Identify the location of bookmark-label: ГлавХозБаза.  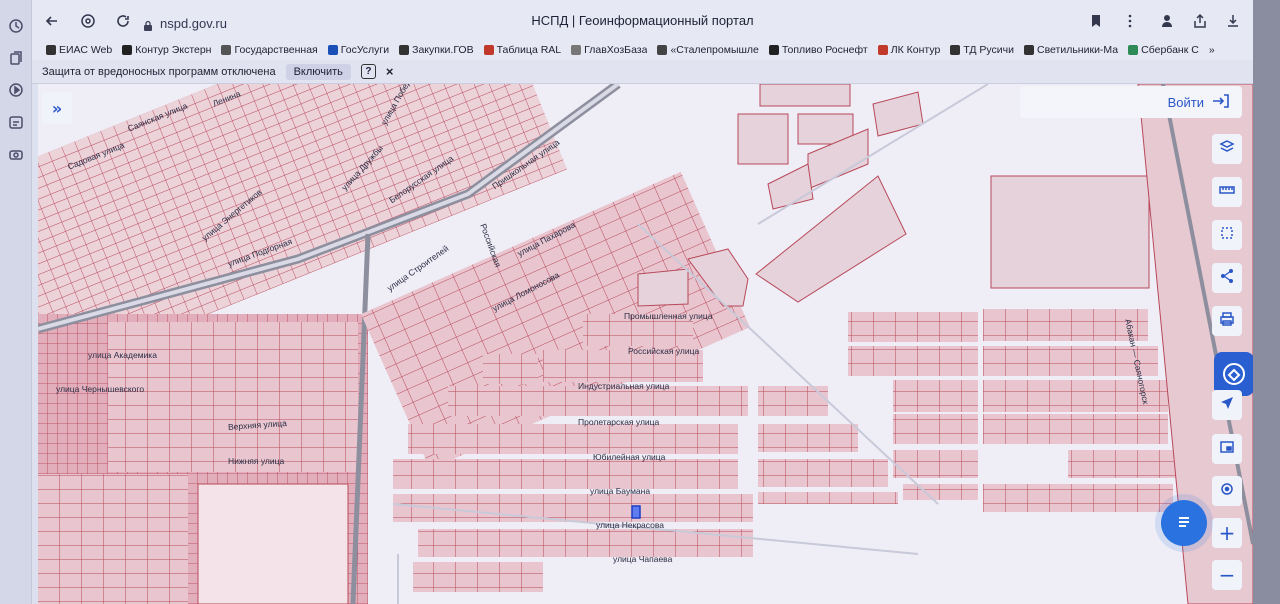
(616, 50).